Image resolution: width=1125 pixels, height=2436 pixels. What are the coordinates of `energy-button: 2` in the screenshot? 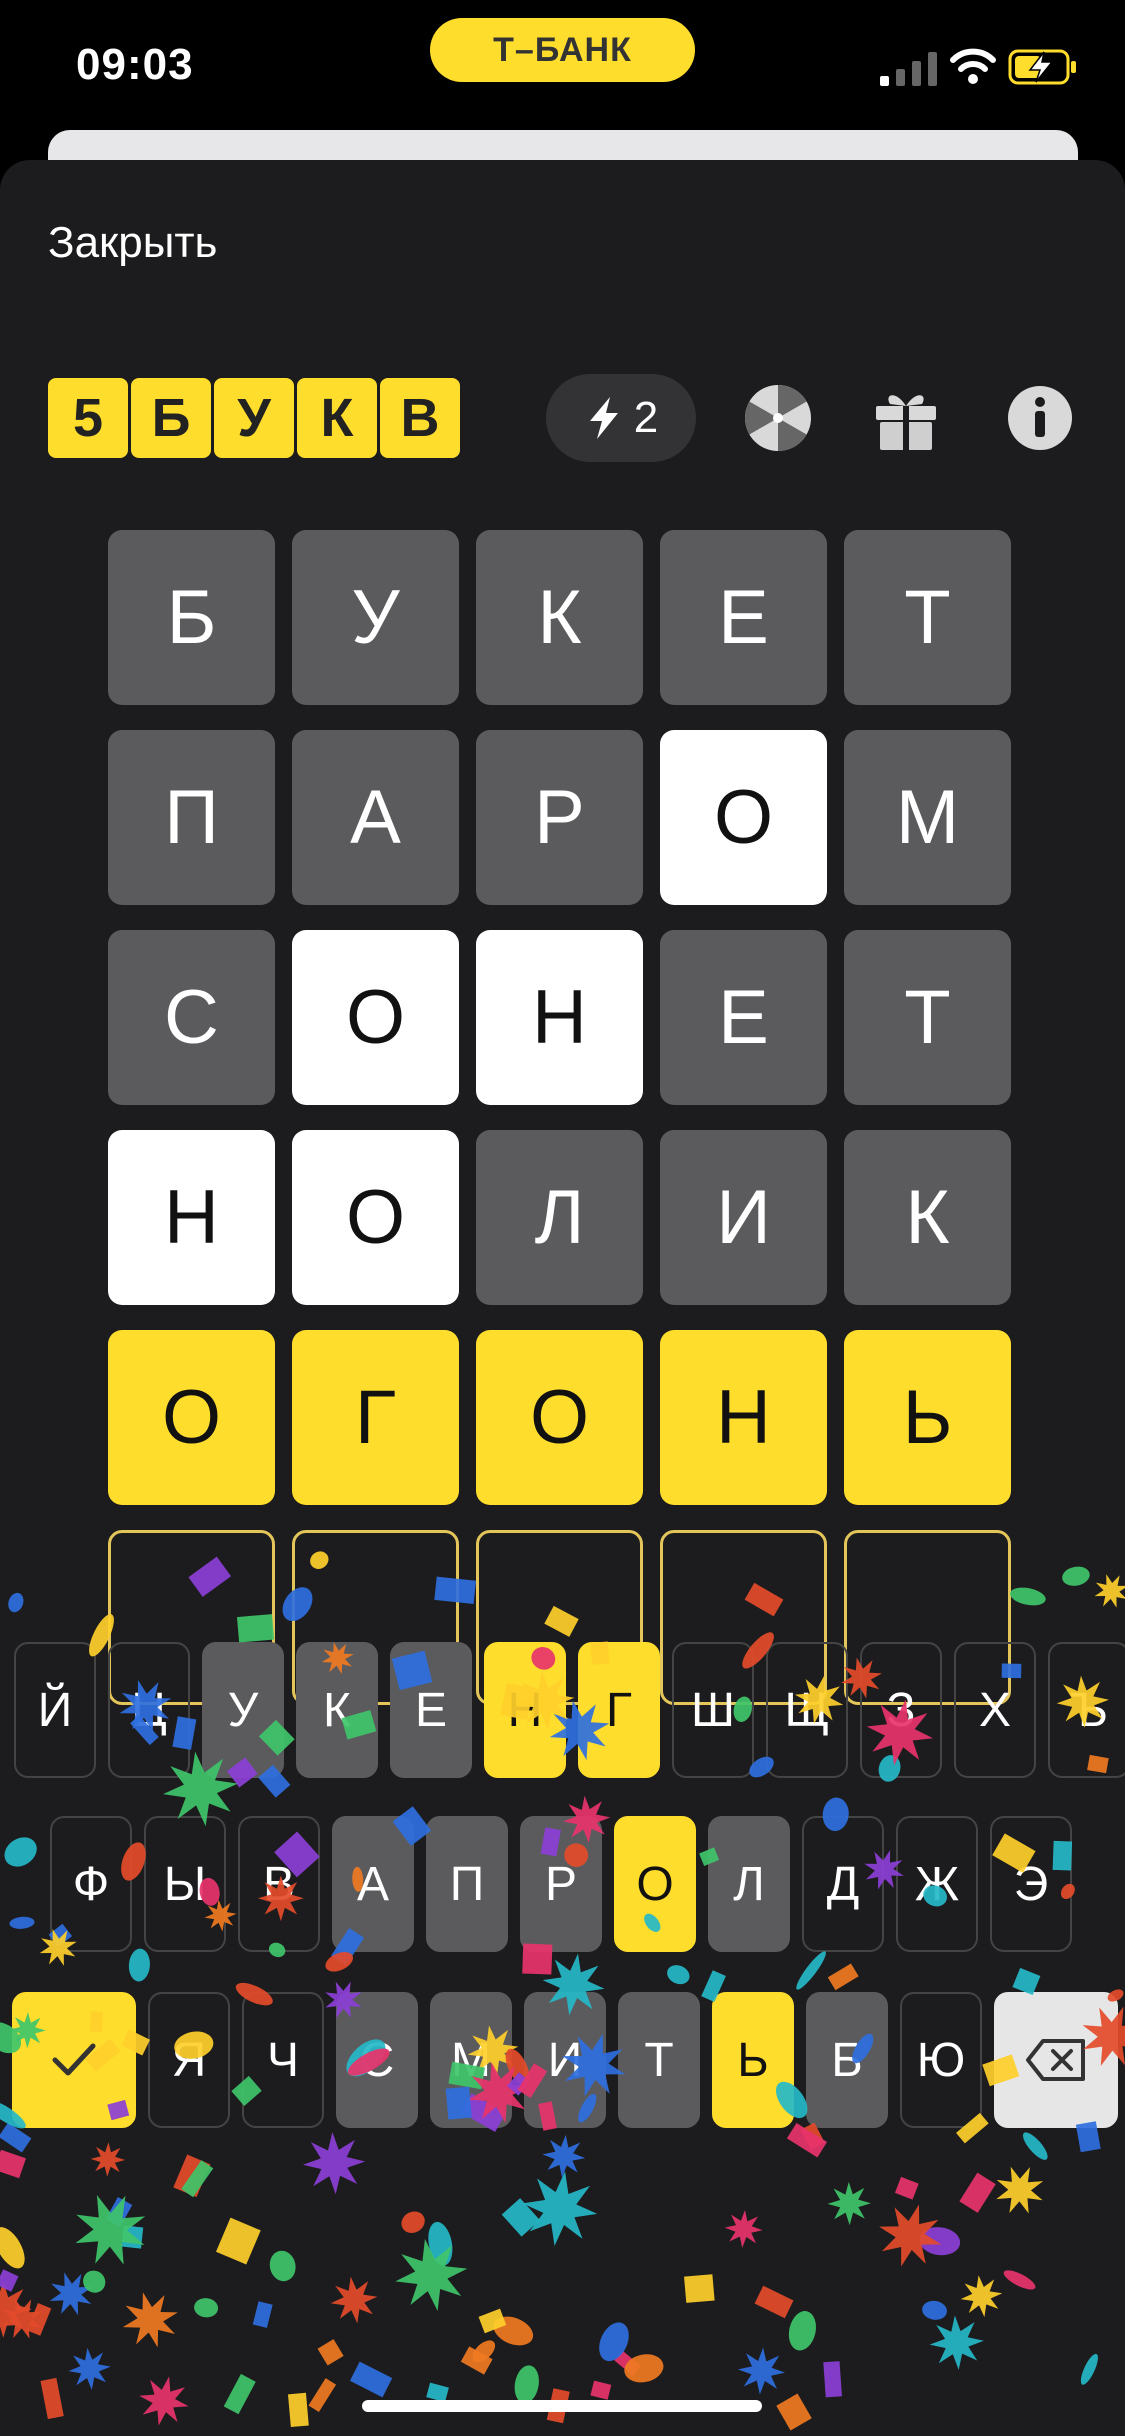 It's located at (621, 418).